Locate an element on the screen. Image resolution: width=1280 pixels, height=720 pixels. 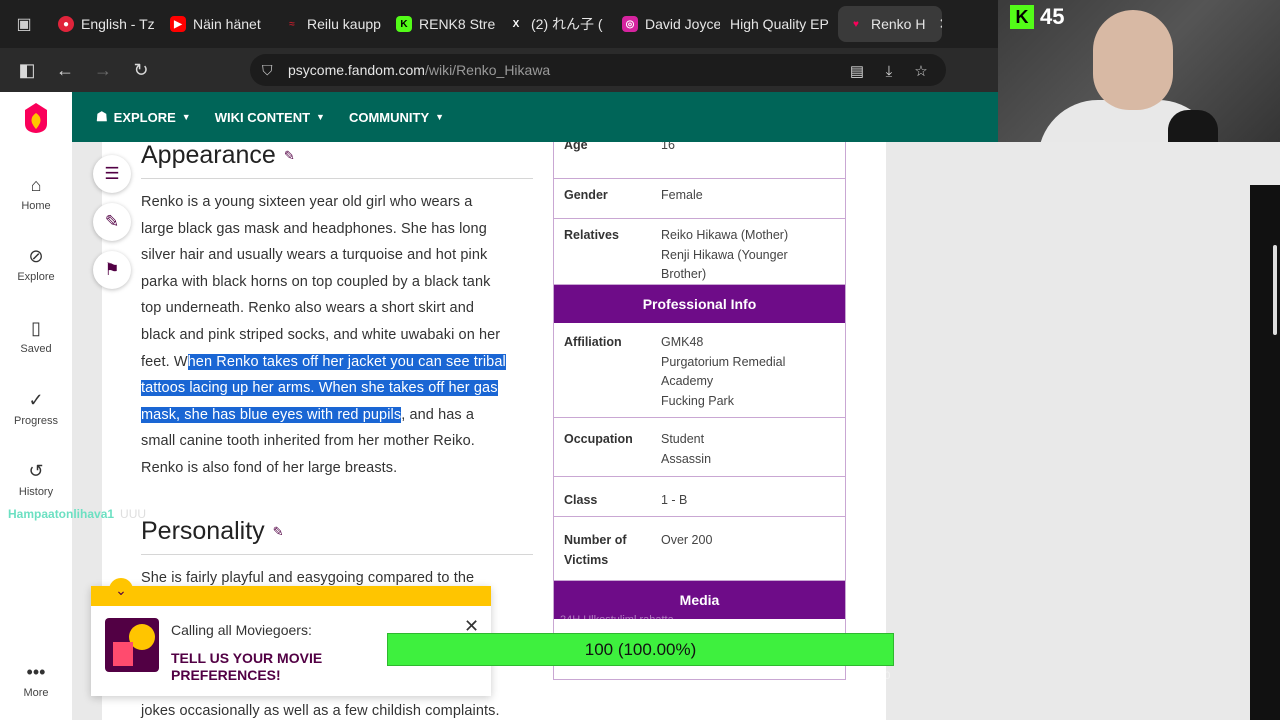
tab: X (2) れん子 ( is located at coordinates (555, 24).